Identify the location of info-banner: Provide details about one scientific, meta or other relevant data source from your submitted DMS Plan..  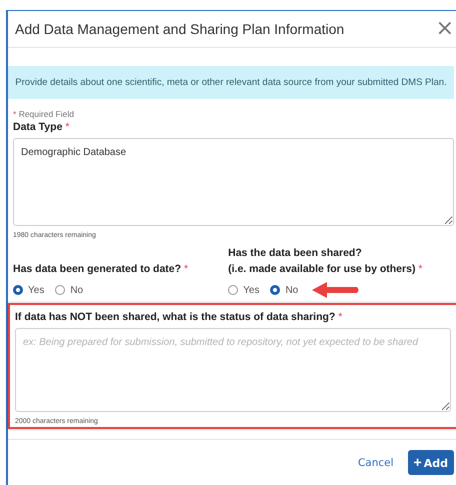
(231, 82).